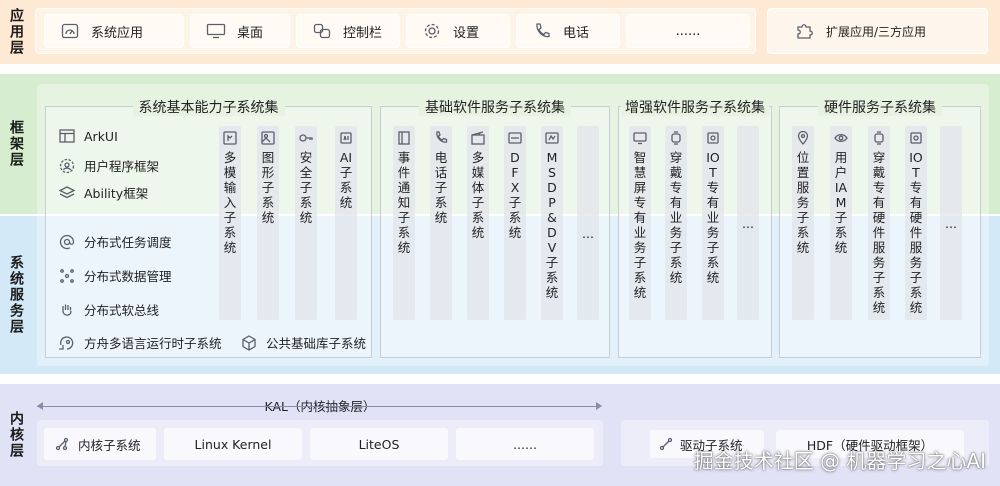  What do you see at coordinates (803, 137) in the screenshot?
I see `location-pin-icon` at bounding box center [803, 137].